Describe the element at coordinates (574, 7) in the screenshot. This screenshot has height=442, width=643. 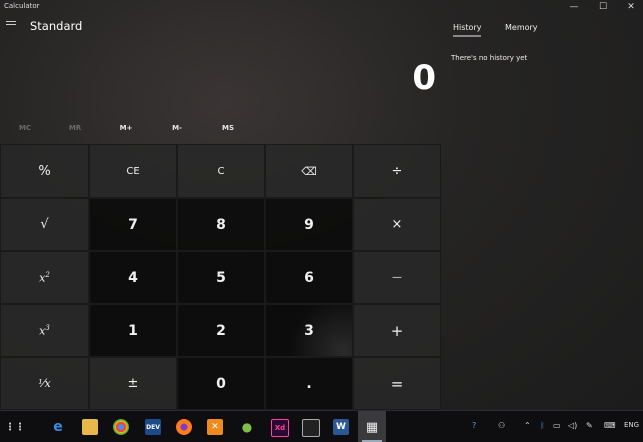
I see `minimize-button: —` at that location.